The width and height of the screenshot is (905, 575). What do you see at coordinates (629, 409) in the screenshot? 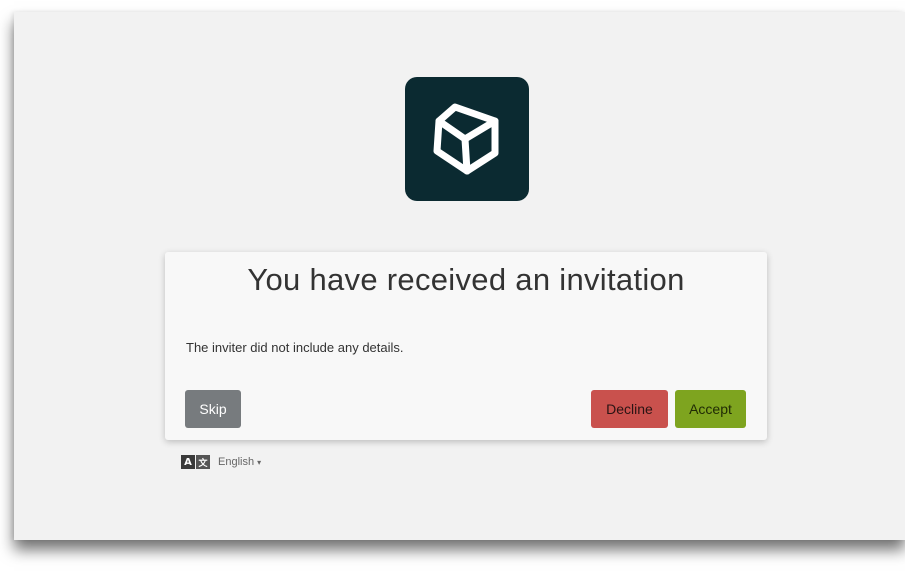
I see `decline-button: Decline` at bounding box center [629, 409].